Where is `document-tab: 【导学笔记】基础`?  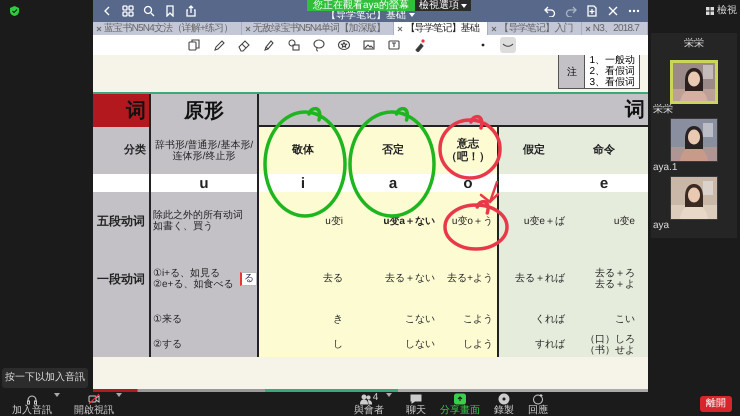 document-tab: 【导学笔记】基础 is located at coordinates (441, 28).